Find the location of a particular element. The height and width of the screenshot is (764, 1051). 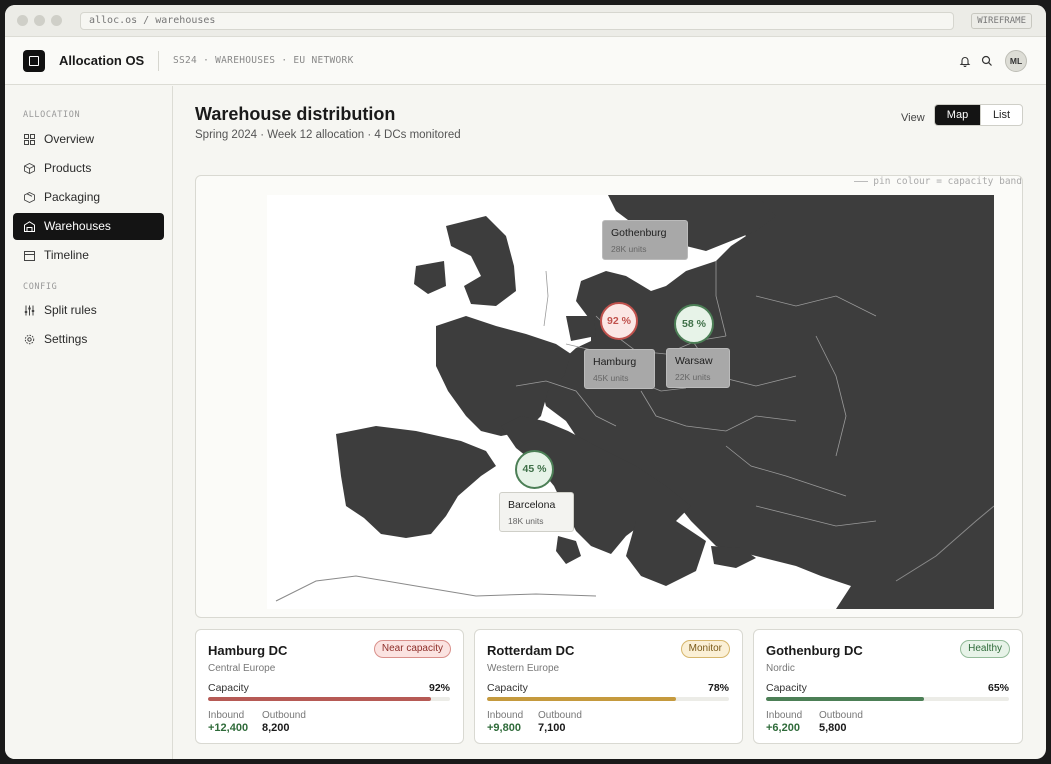

card-region: Central Europe is located at coordinates (242, 668).